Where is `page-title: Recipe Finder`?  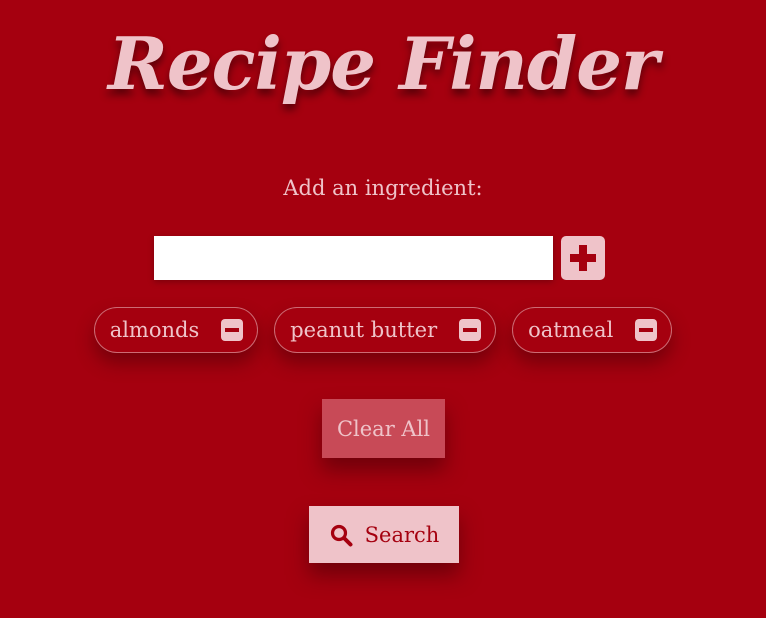 page-title: Recipe Finder is located at coordinates (383, 63).